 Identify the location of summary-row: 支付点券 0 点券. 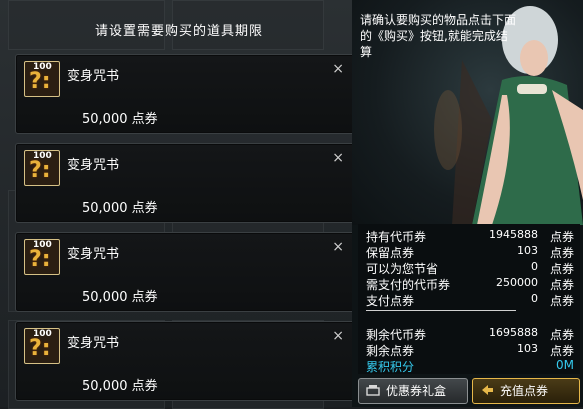
(470, 300).